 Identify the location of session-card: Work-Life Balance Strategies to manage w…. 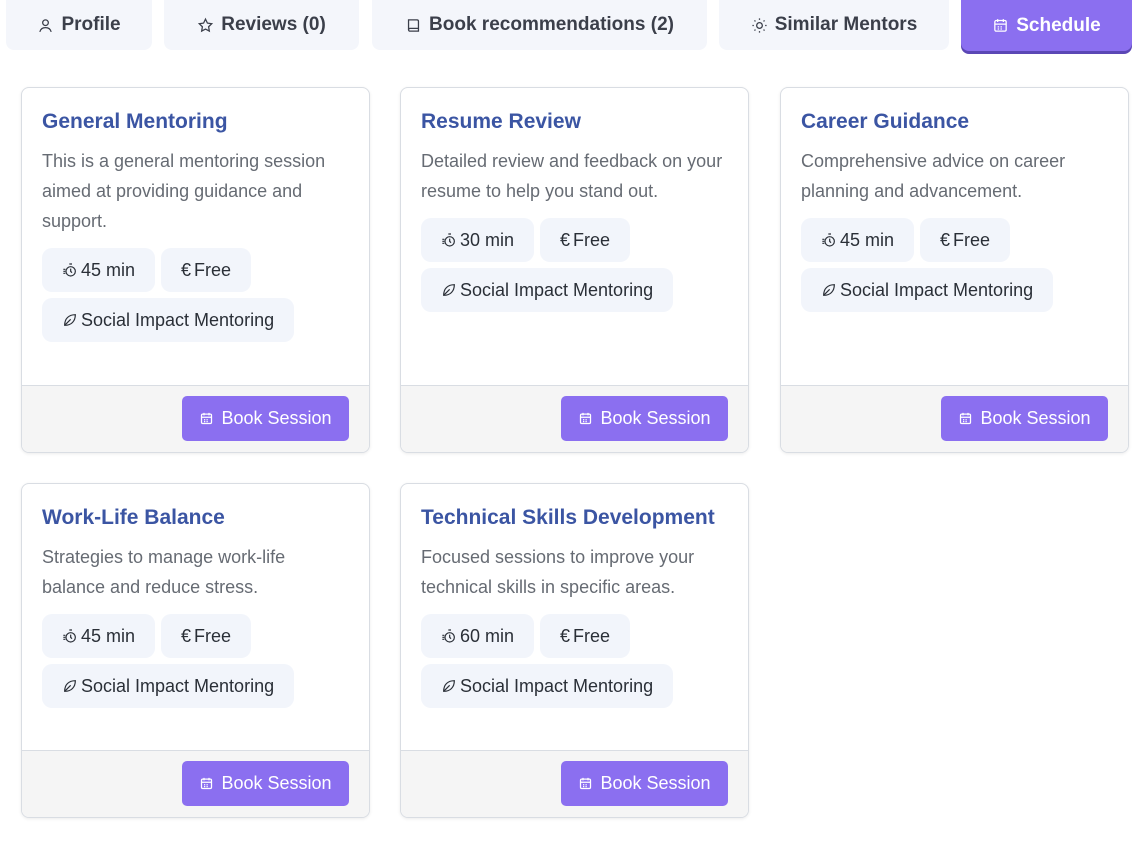
(195, 650).